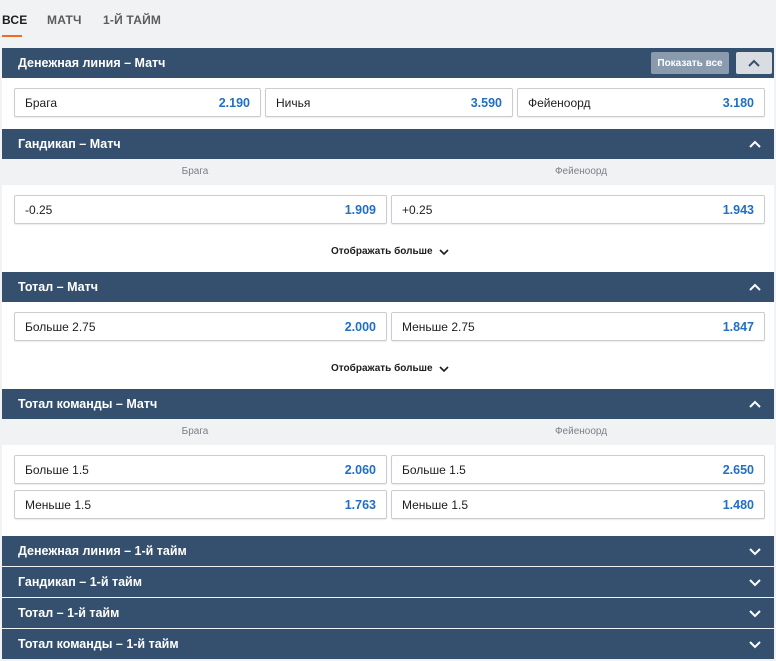 This screenshot has width=776, height=661. I want to click on odd-button-draw: Ничья 3.590, so click(389, 102).